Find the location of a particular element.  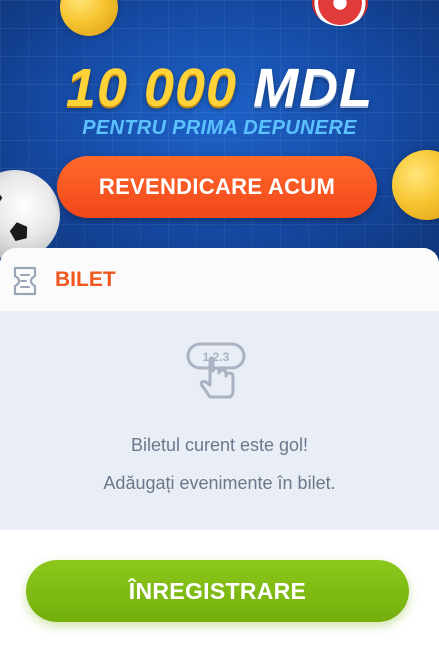

claim-now-button: REVENDICARE ACUM is located at coordinates (217, 187).